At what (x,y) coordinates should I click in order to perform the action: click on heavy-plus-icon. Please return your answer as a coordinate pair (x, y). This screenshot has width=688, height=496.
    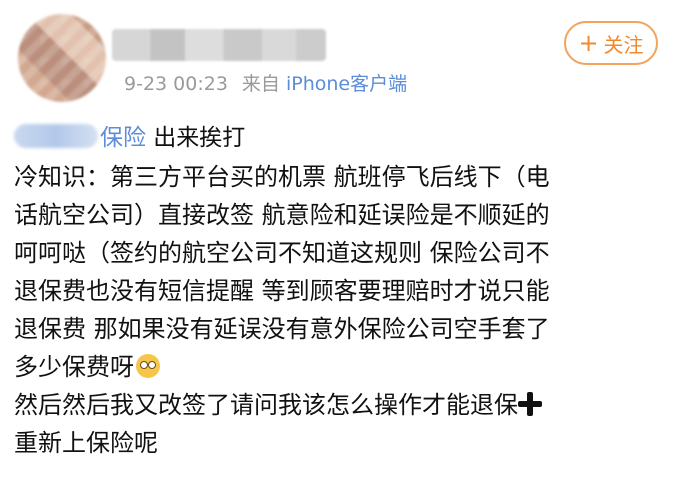
    Looking at the image, I should click on (530, 404).